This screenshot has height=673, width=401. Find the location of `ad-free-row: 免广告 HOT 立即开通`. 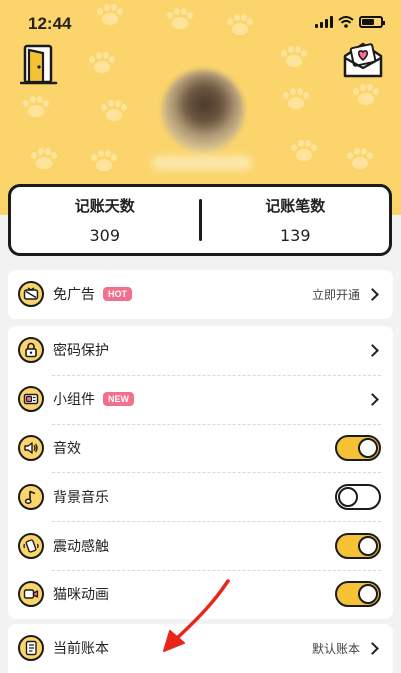

ad-free-row: 免广告 HOT 立即开通 is located at coordinates (200, 294).